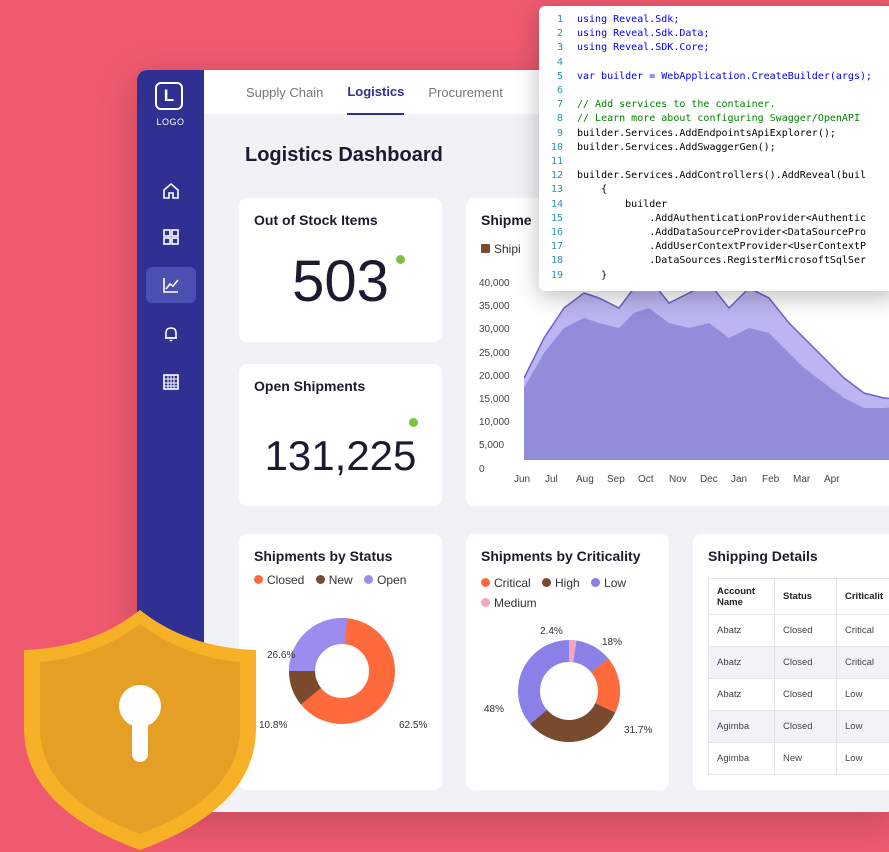  I want to click on pct-label: 2.4%, so click(551, 631).